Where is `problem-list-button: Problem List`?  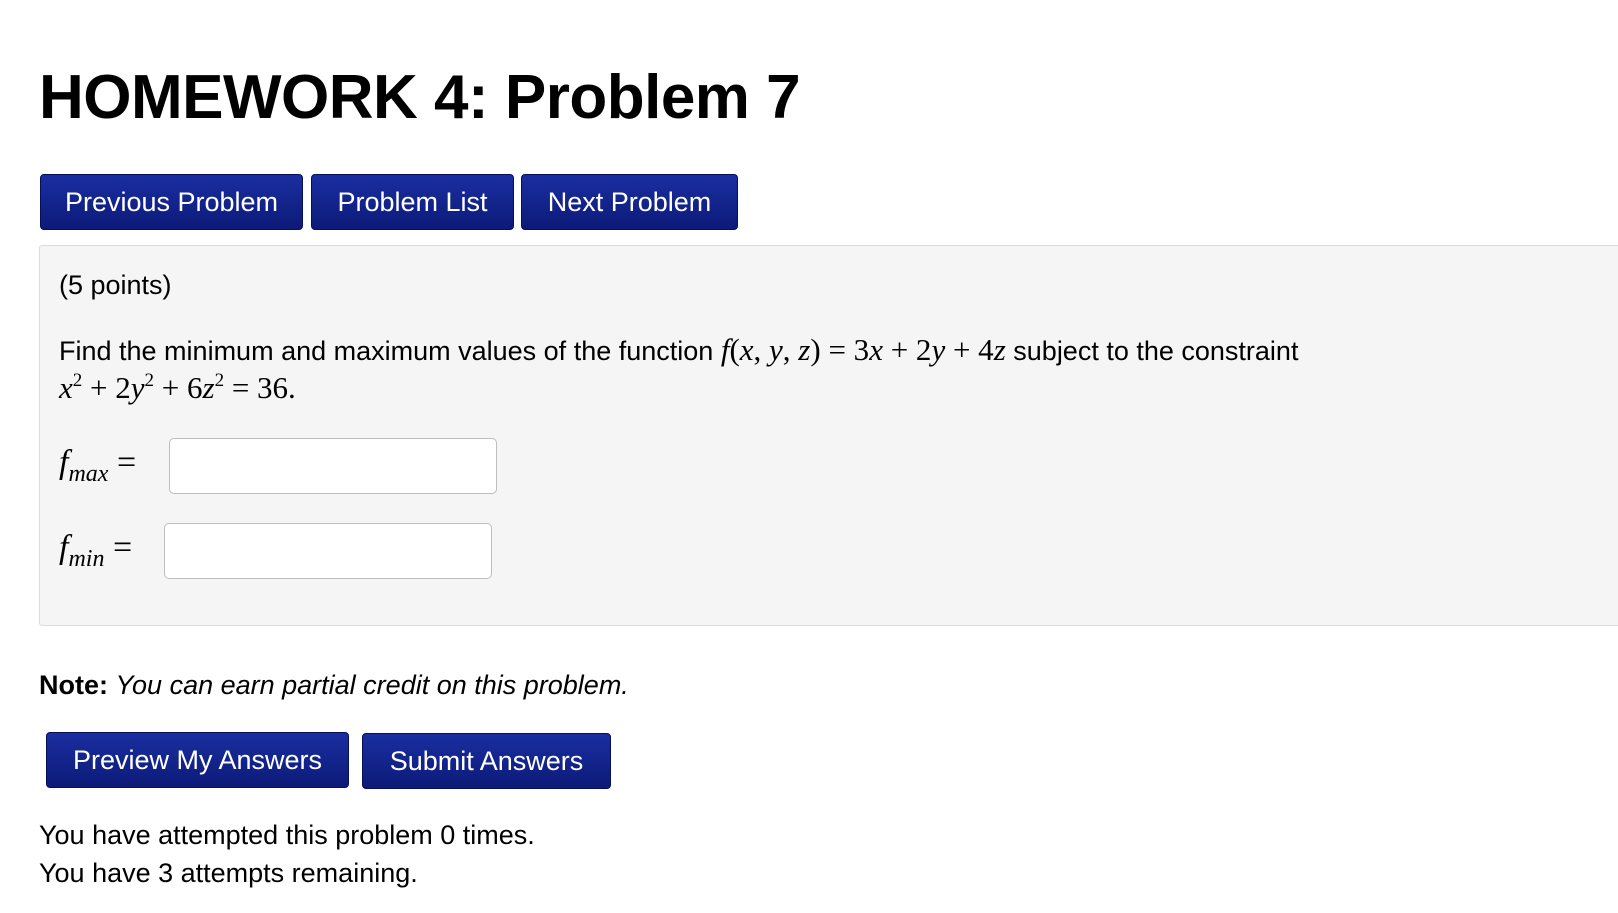
problem-list-button: Problem List is located at coordinates (412, 202).